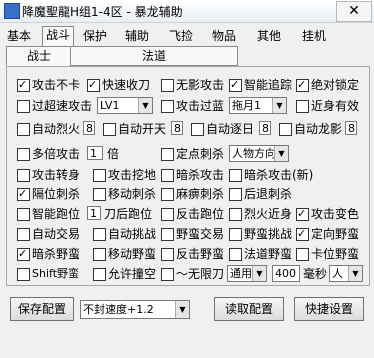 This screenshot has height=358, width=374. What do you see at coordinates (235, 194) in the screenshot?
I see `checkbox-retreat-stab` at bounding box center [235, 194].